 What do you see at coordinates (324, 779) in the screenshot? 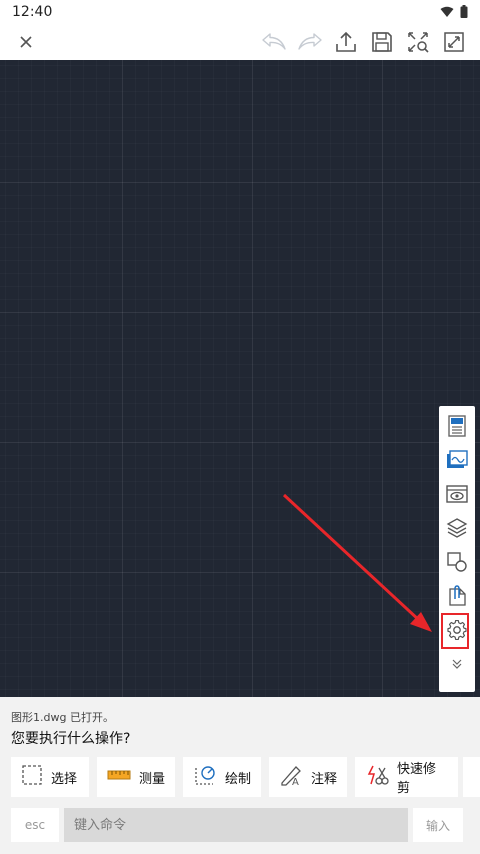
I see `annotate-label: 注释` at bounding box center [324, 779].